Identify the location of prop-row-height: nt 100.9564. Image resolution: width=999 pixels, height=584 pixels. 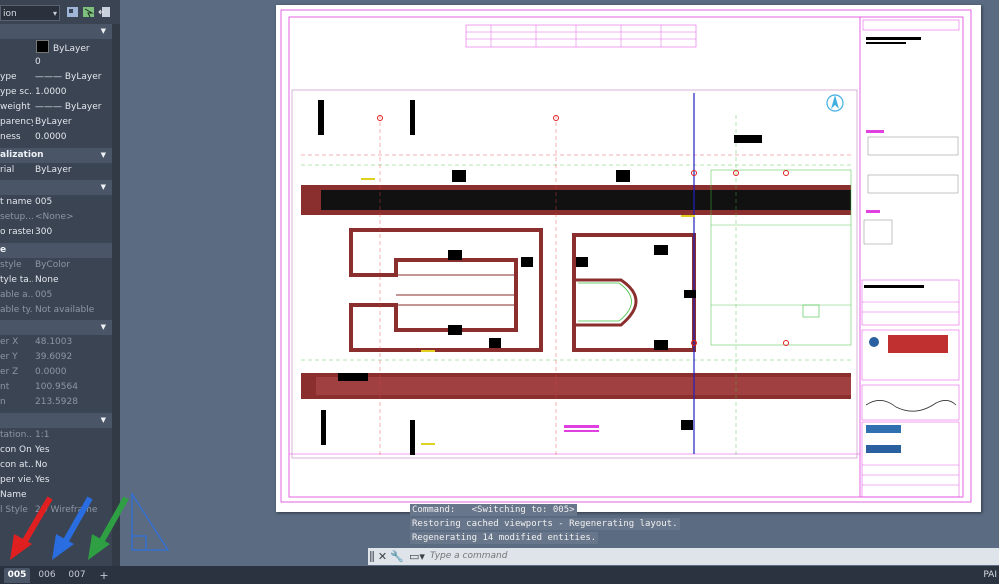
(56, 387).